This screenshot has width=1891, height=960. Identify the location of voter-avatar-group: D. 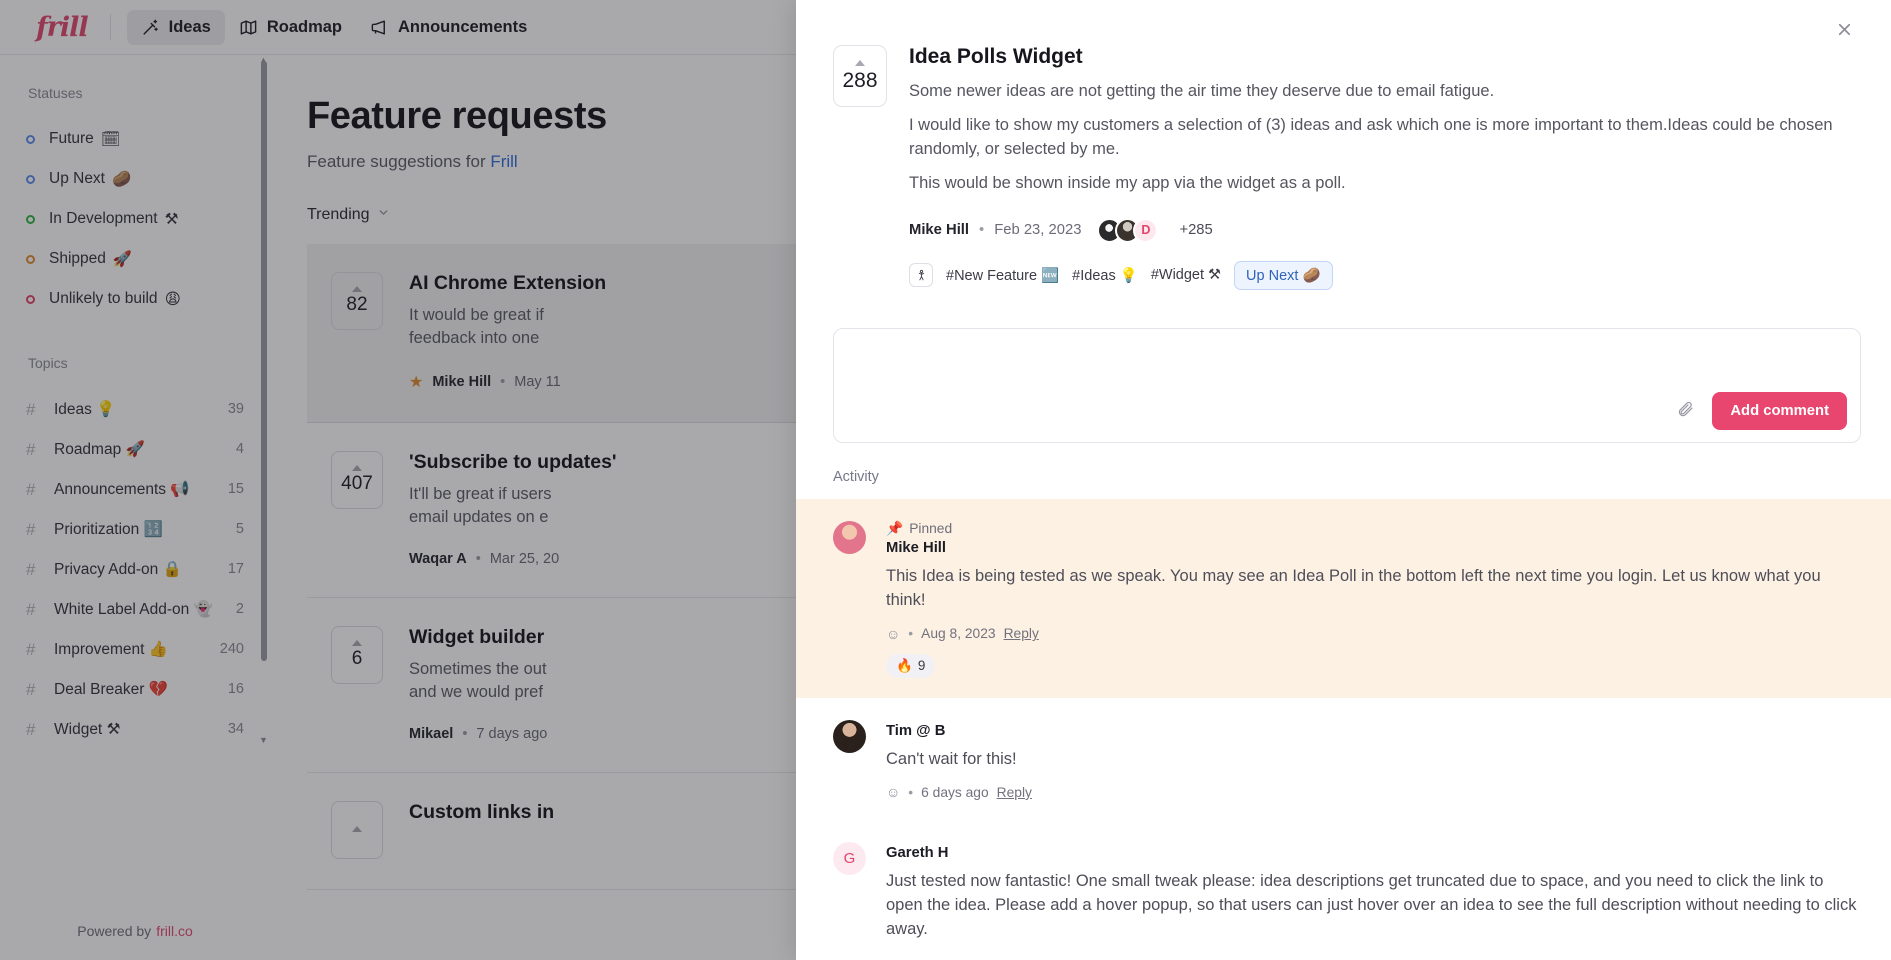
(1128, 230).